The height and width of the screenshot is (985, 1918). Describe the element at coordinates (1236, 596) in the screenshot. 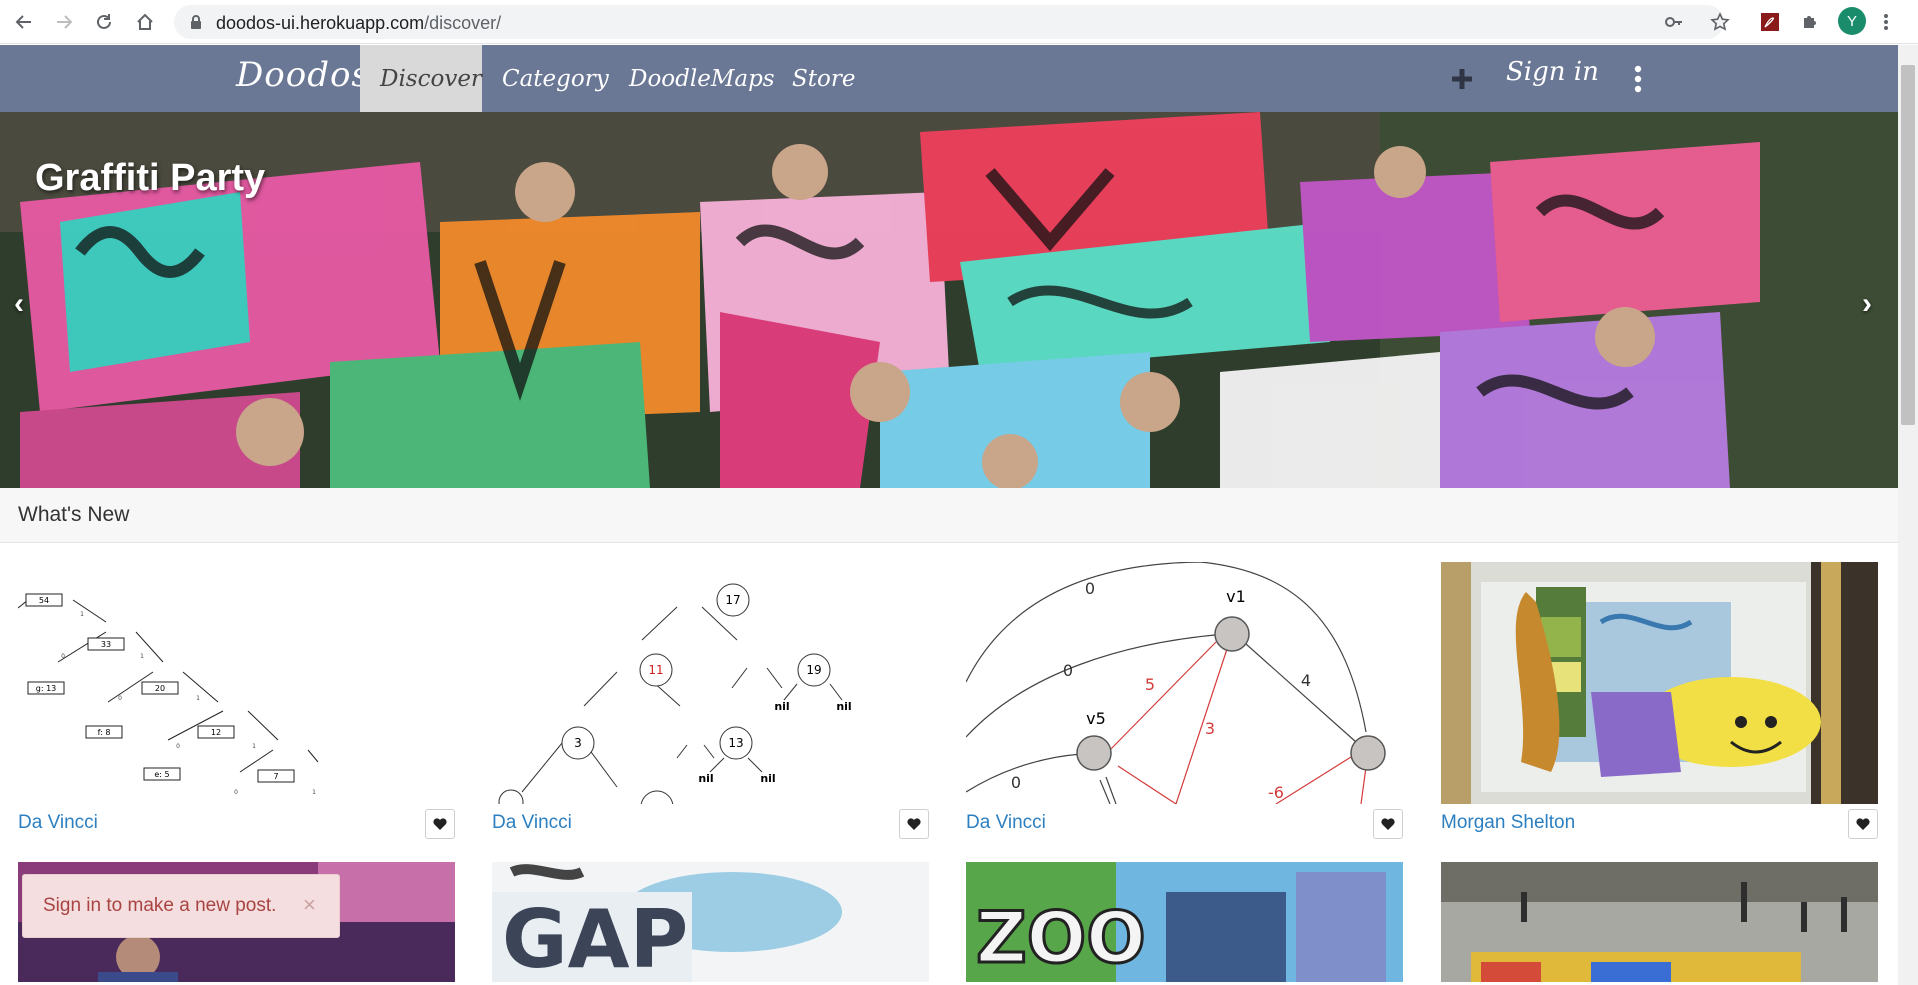

I see `graph-vertex-label: v1` at that location.